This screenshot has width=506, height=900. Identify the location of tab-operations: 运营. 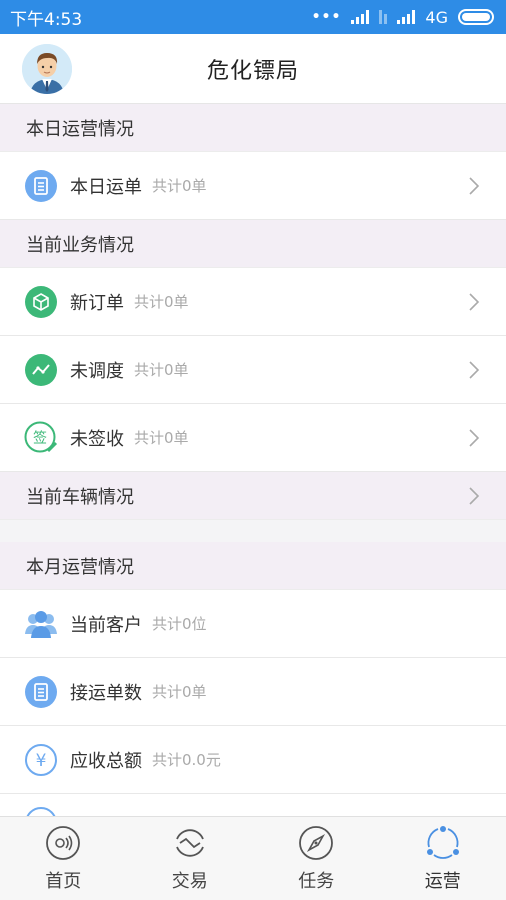
(443, 858).